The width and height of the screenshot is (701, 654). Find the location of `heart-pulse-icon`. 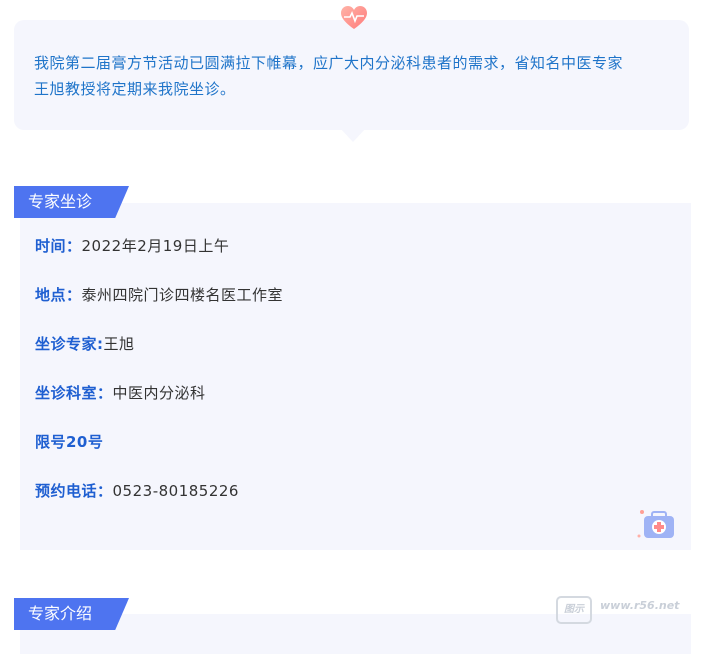

heart-pulse-icon is located at coordinates (354, 17).